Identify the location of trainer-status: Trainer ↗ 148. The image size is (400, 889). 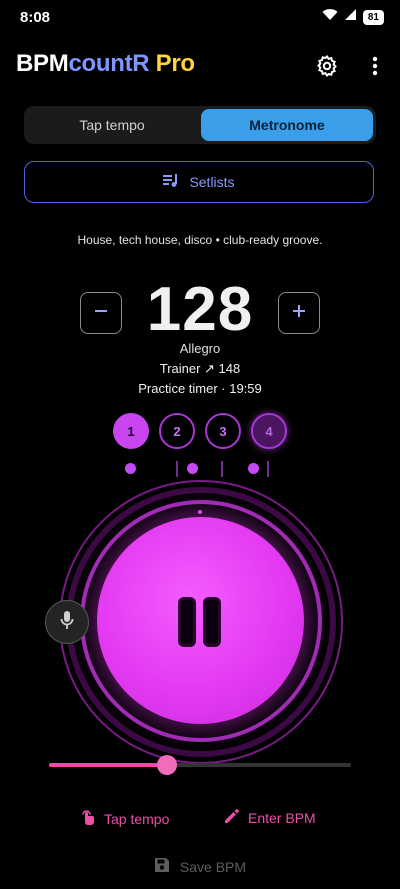
(200, 369).